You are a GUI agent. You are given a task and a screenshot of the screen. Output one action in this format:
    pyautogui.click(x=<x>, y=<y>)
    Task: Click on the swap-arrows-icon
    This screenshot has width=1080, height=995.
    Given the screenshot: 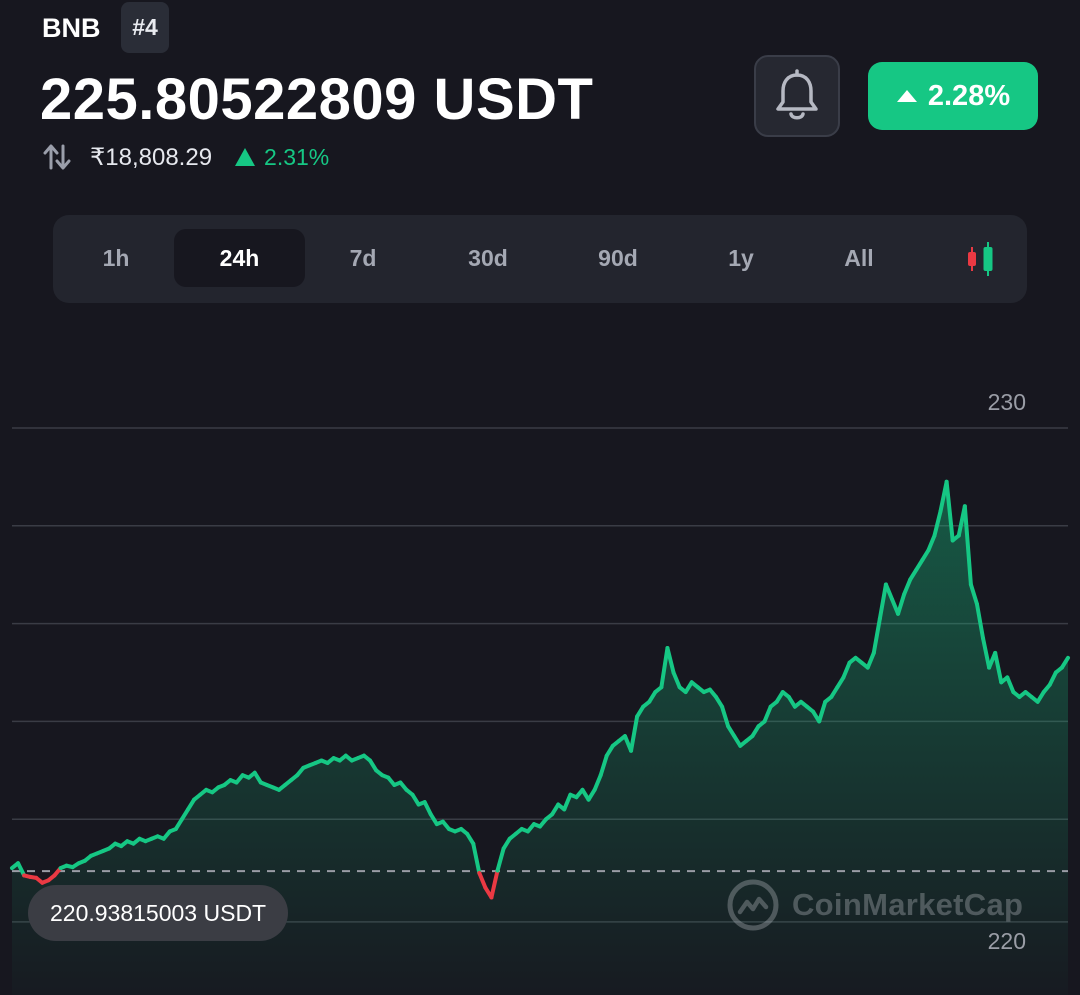 What is the action you would take?
    pyautogui.click(x=57, y=157)
    